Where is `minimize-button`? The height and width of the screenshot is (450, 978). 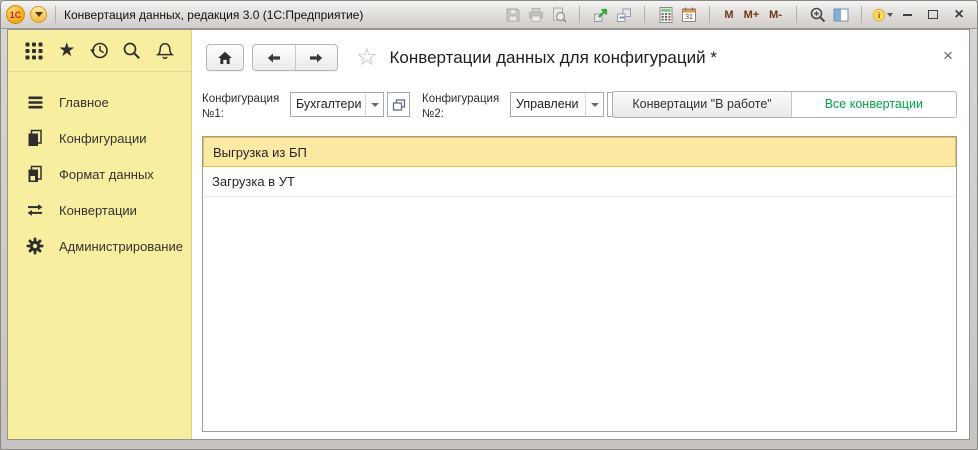
minimize-button is located at coordinates (907, 15).